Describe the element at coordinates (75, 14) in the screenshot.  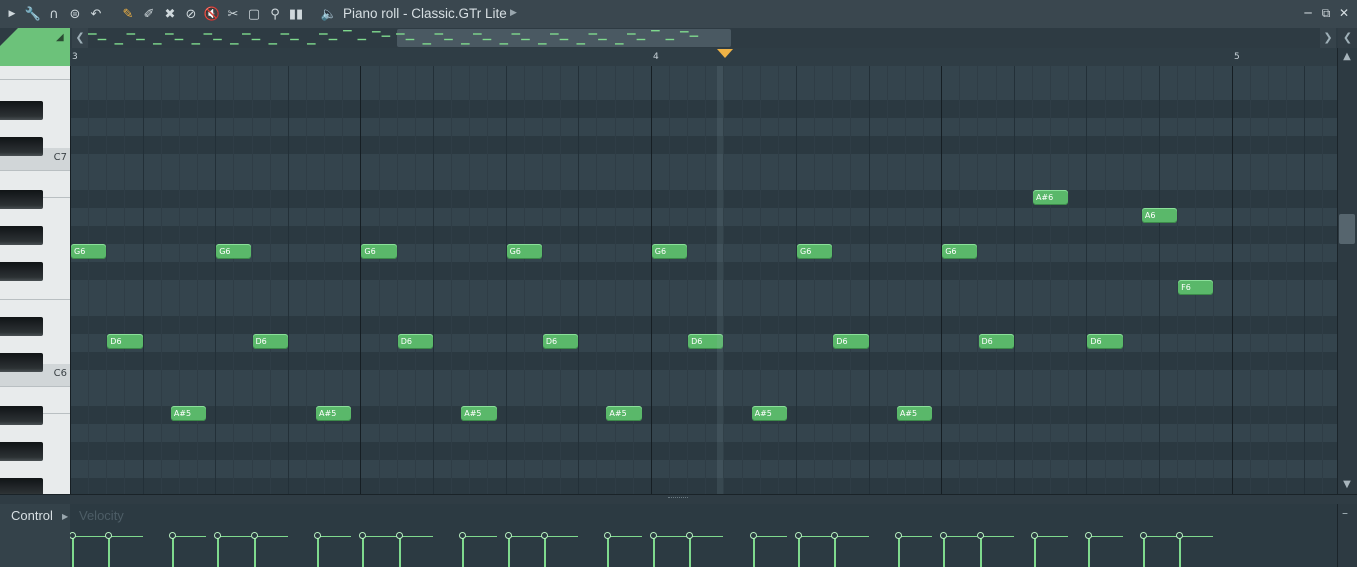
I see `snap-menu-icon: ⊜` at that location.